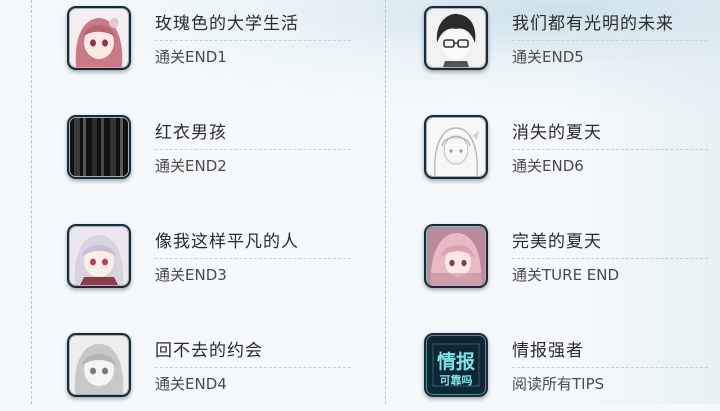  I want to click on achievement-item: 我们都有光明的未来 通关END5, so click(572, 45).